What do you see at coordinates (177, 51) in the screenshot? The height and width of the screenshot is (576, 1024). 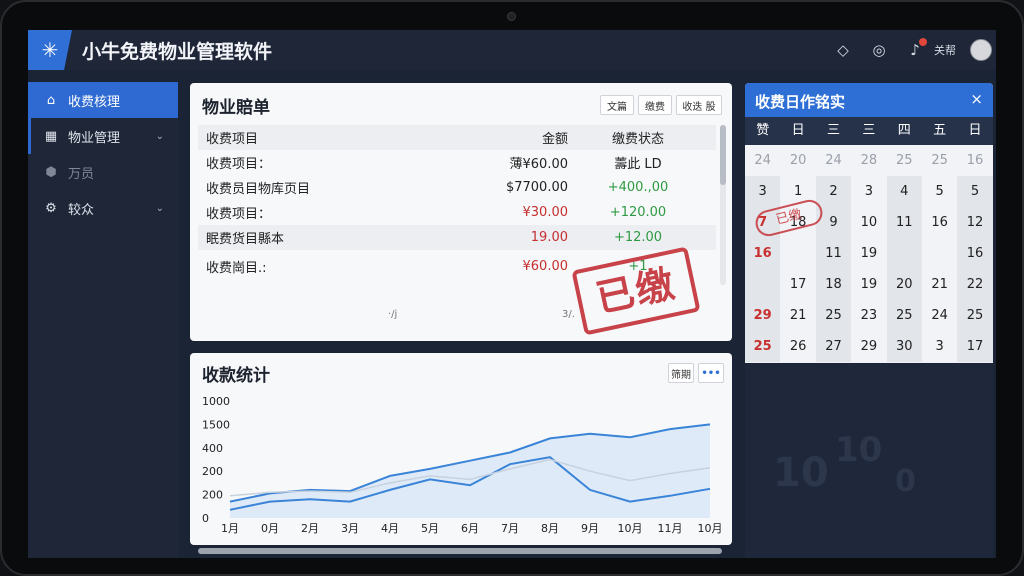 I see `app-title: 小牛免费物业管理软件` at bounding box center [177, 51].